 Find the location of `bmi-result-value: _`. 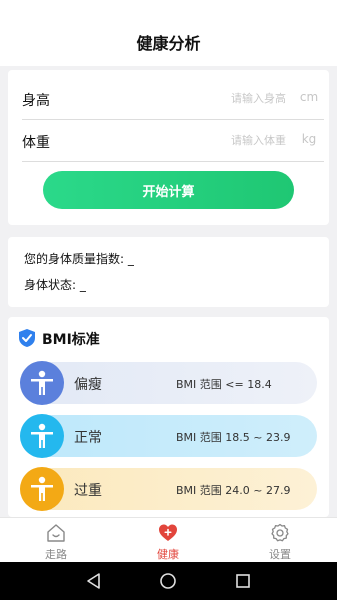

bmi-result-value: _ is located at coordinates (130, 259).